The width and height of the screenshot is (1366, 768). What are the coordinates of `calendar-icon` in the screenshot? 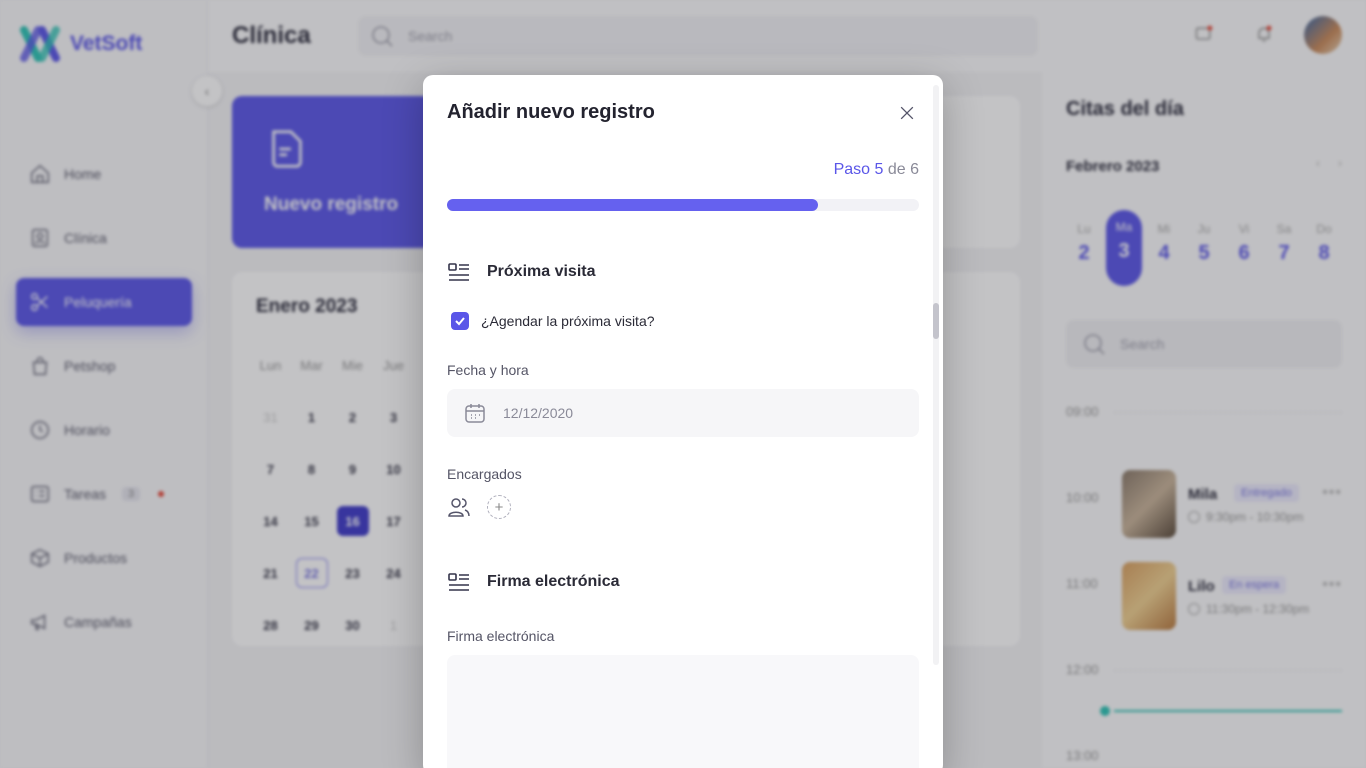 It's located at (475, 413).